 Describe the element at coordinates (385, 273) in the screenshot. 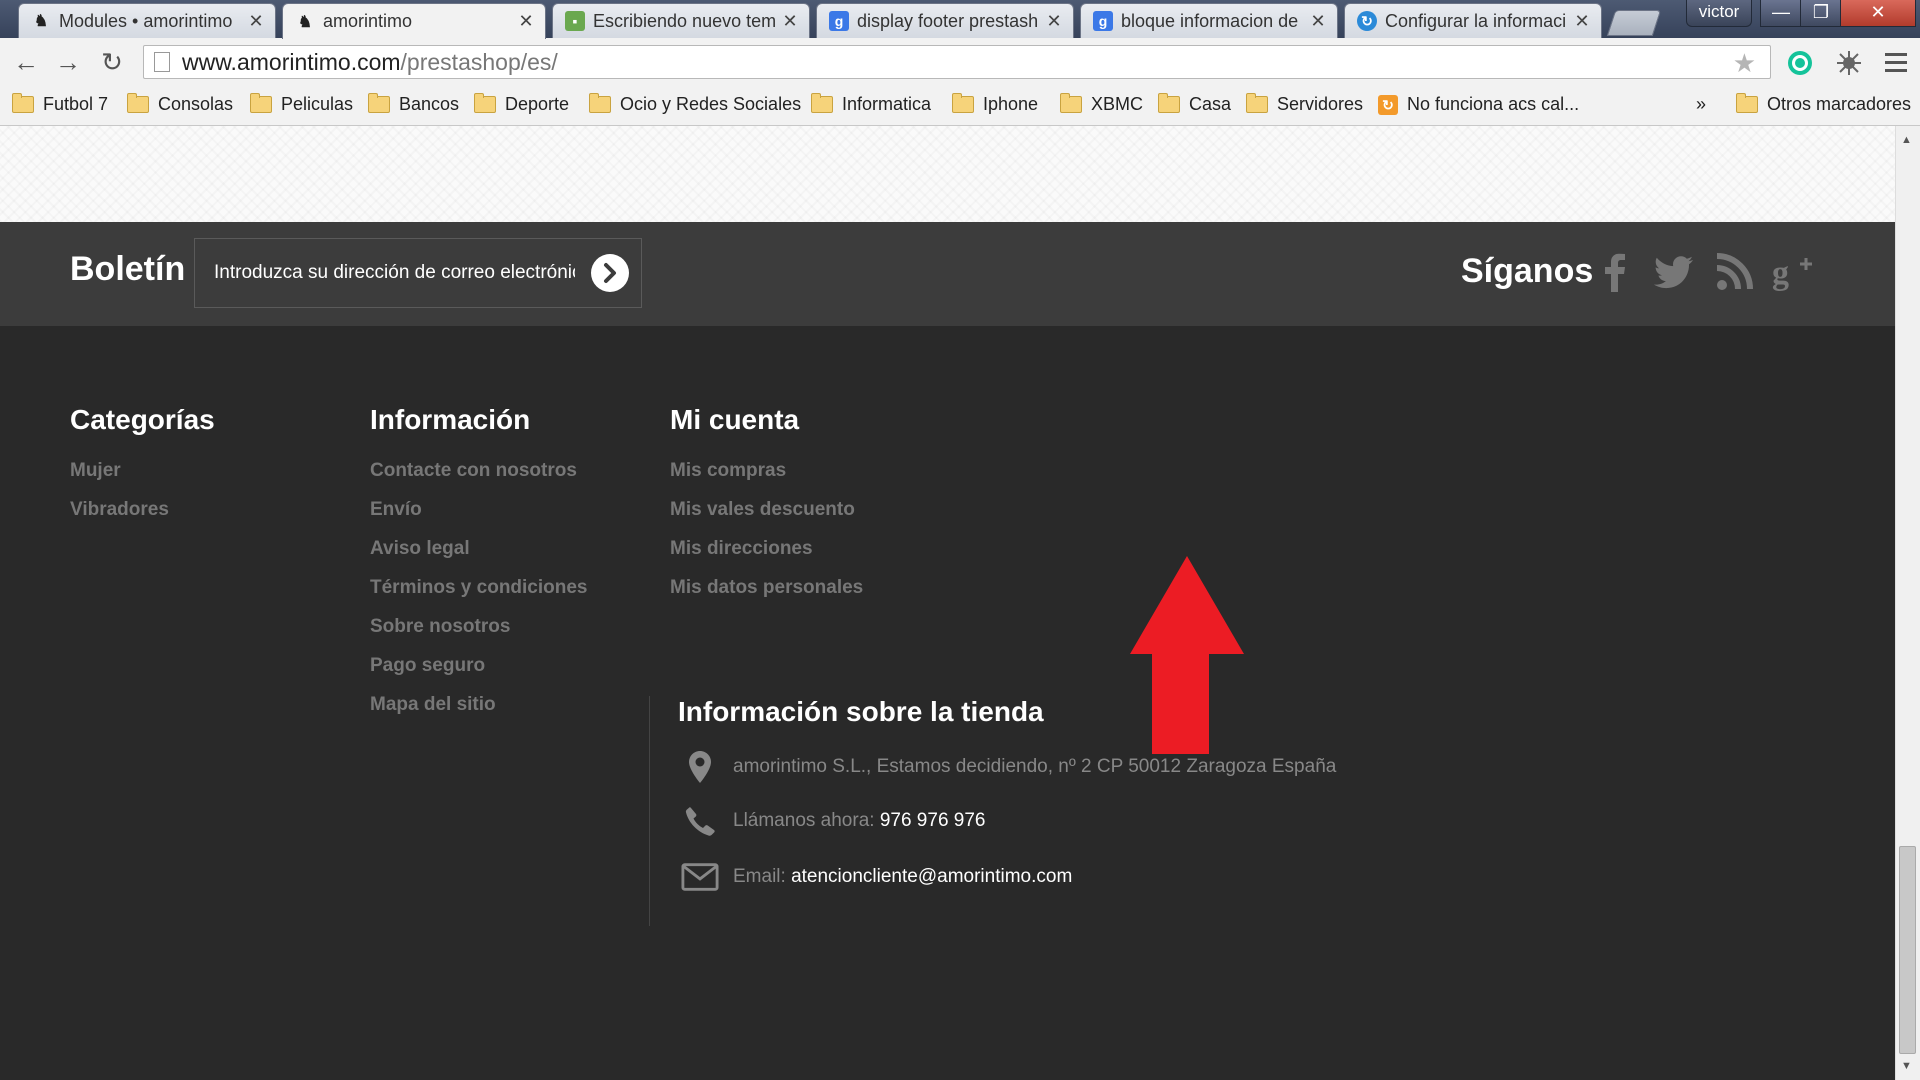

I see `newsletter-email-input` at that location.